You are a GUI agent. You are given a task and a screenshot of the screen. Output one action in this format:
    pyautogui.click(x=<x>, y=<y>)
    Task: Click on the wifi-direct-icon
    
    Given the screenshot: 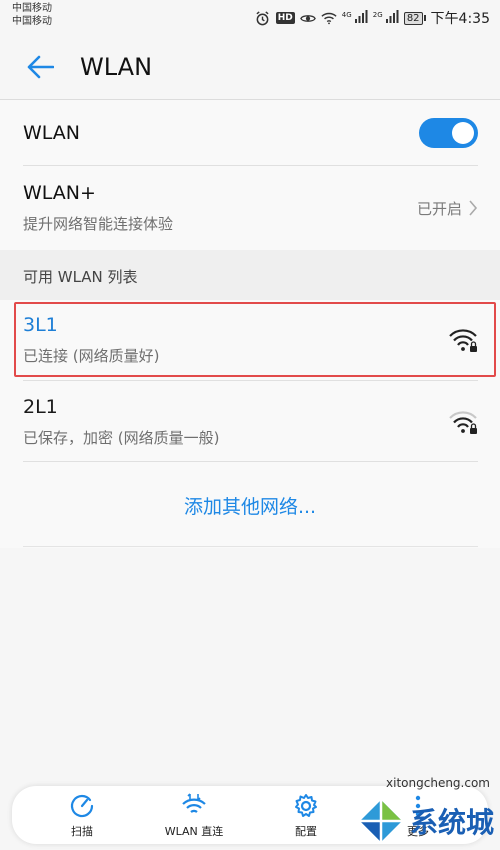 What is the action you would take?
    pyautogui.click(x=194, y=802)
    